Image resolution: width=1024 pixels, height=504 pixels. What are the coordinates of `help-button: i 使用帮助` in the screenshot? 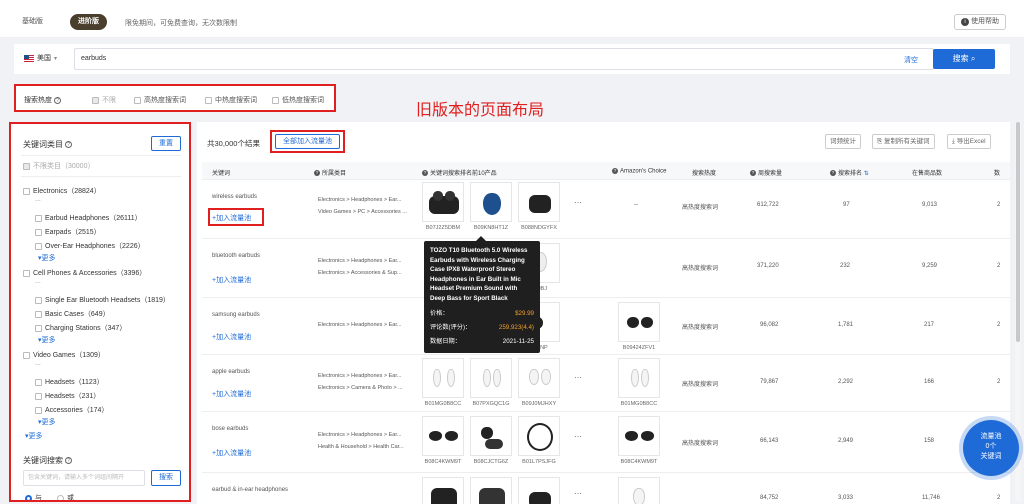 It's located at (980, 22).